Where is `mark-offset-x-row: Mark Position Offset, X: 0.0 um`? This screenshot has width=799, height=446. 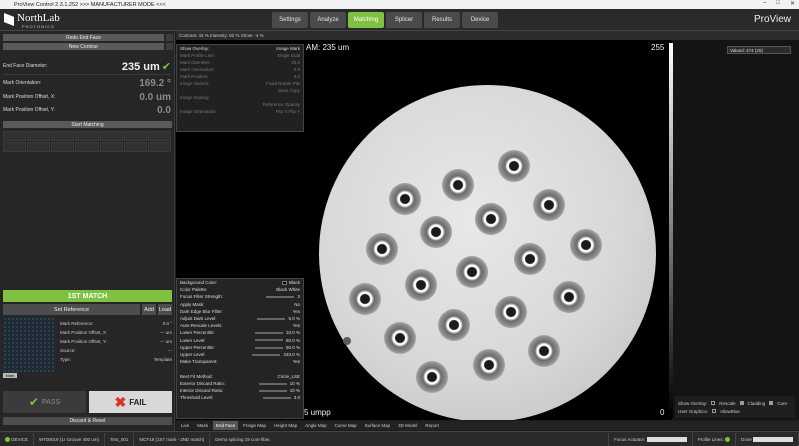 mark-offset-x-row: Mark Position Offset, X: 0.0 um is located at coordinates (87, 97).